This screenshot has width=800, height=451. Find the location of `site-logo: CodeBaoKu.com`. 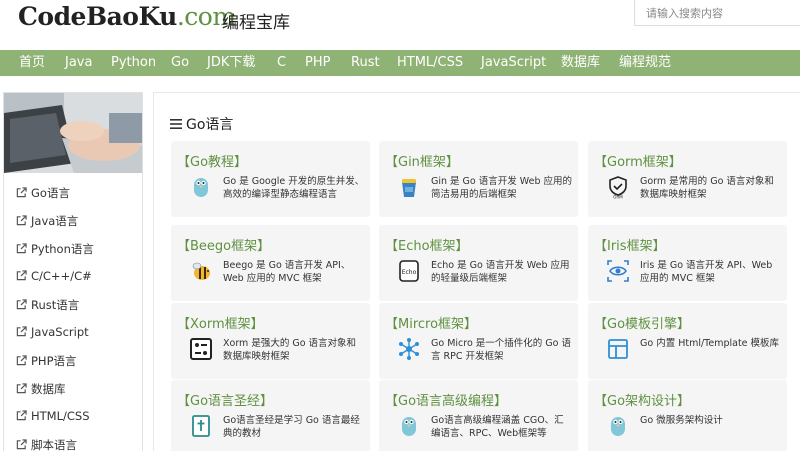

site-logo: CodeBaoKu.com is located at coordinates (127, 16).